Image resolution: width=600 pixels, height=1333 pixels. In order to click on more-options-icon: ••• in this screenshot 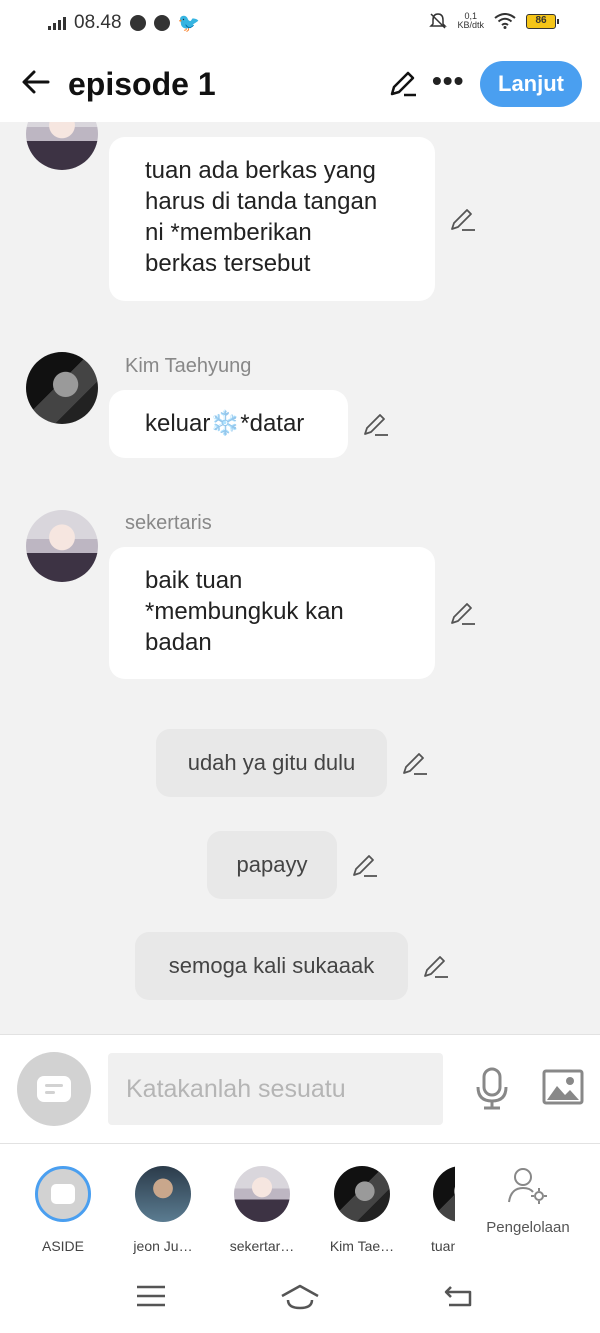, I will do `click(448, 81)`.